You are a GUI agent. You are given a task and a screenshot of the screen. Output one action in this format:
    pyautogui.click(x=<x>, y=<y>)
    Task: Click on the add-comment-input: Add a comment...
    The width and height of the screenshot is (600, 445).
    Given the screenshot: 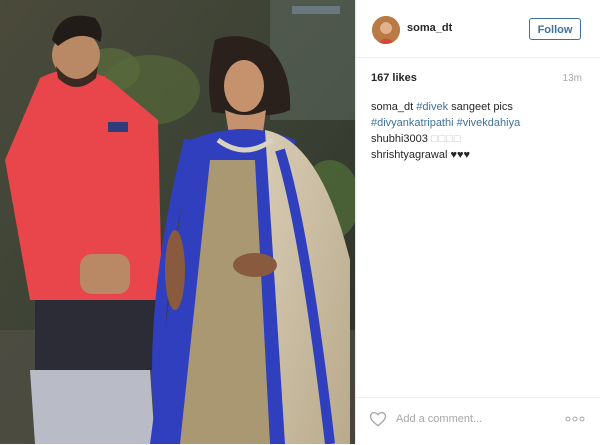 What is the action you would take?
    pyautogui.click(x=439, y=419)
    